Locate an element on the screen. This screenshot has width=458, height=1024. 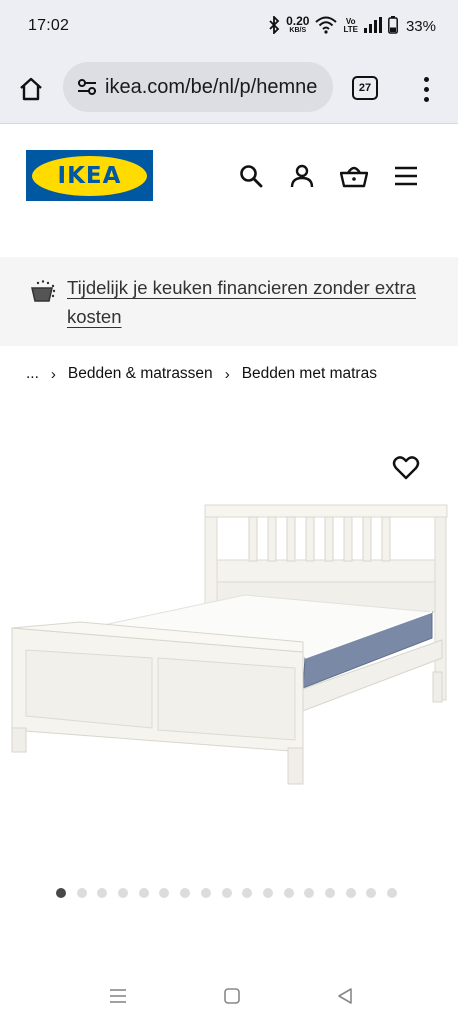
battery-percent: 33% is located at coordinates (420, 26).